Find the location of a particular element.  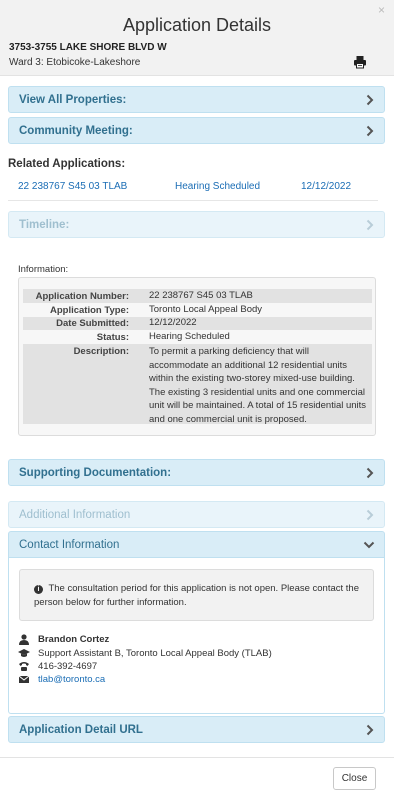

related-application-date: 12/12/2022 is located at coordinates (326, 186).